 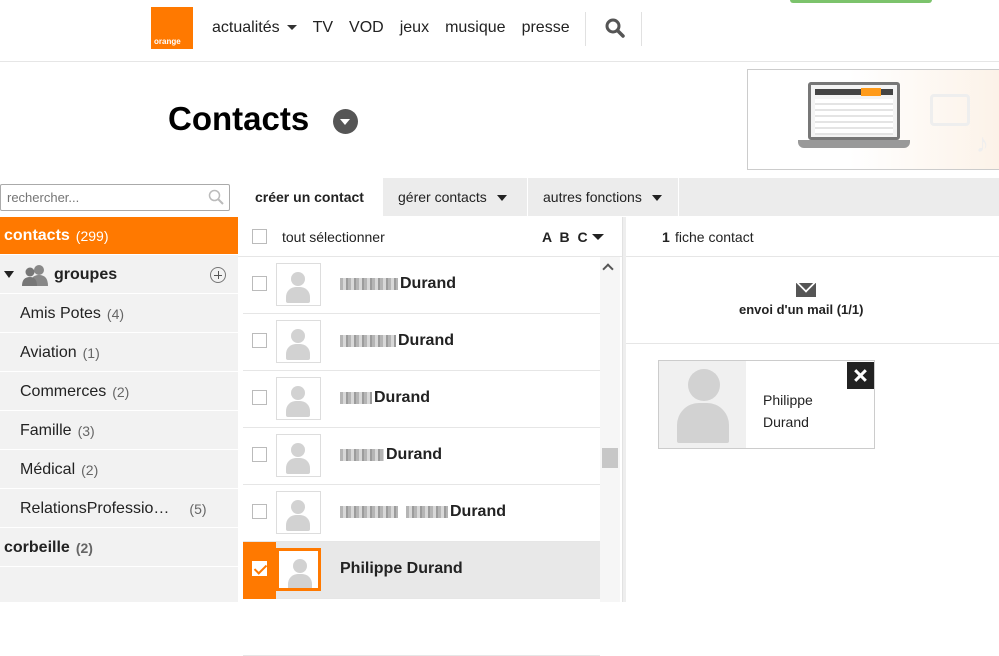 I want to click on row-checkbox-checked, so click(x=259, y=568).